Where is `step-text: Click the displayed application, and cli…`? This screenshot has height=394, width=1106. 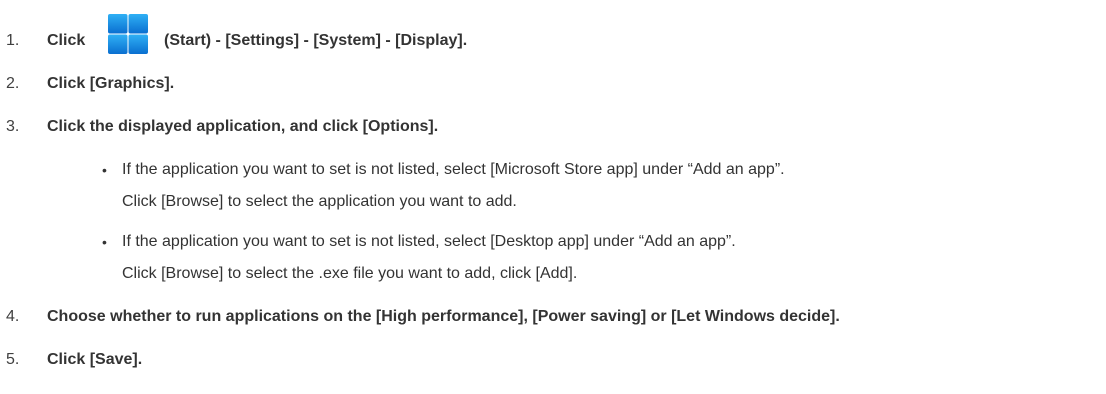 step-text: Click the displayed application, and cli… is located at coordinates (243, 126).